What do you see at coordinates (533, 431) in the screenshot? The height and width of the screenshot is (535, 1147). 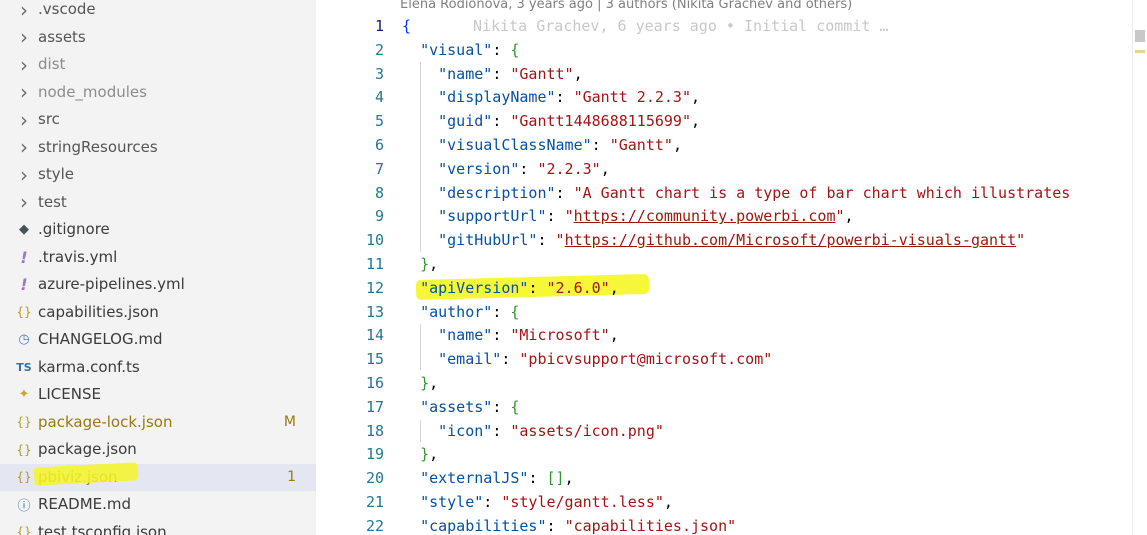 I see `code-line: "icon": "assets/icon.png"` at bounding box center [533, 431].